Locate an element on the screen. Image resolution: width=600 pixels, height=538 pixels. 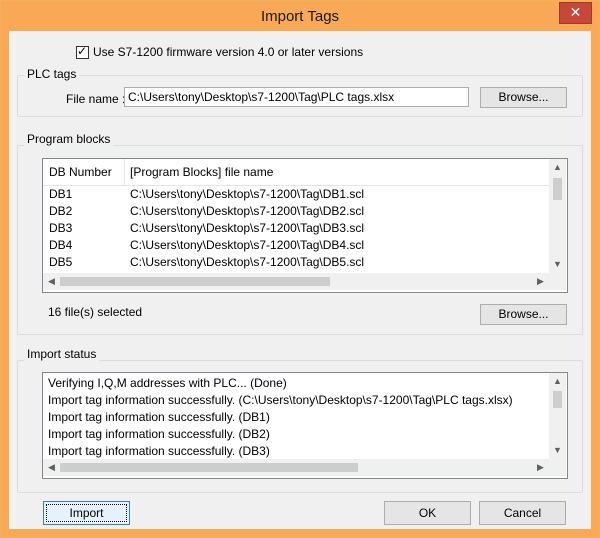
cancel-button: Cancel is located at coordinates (522, 513).